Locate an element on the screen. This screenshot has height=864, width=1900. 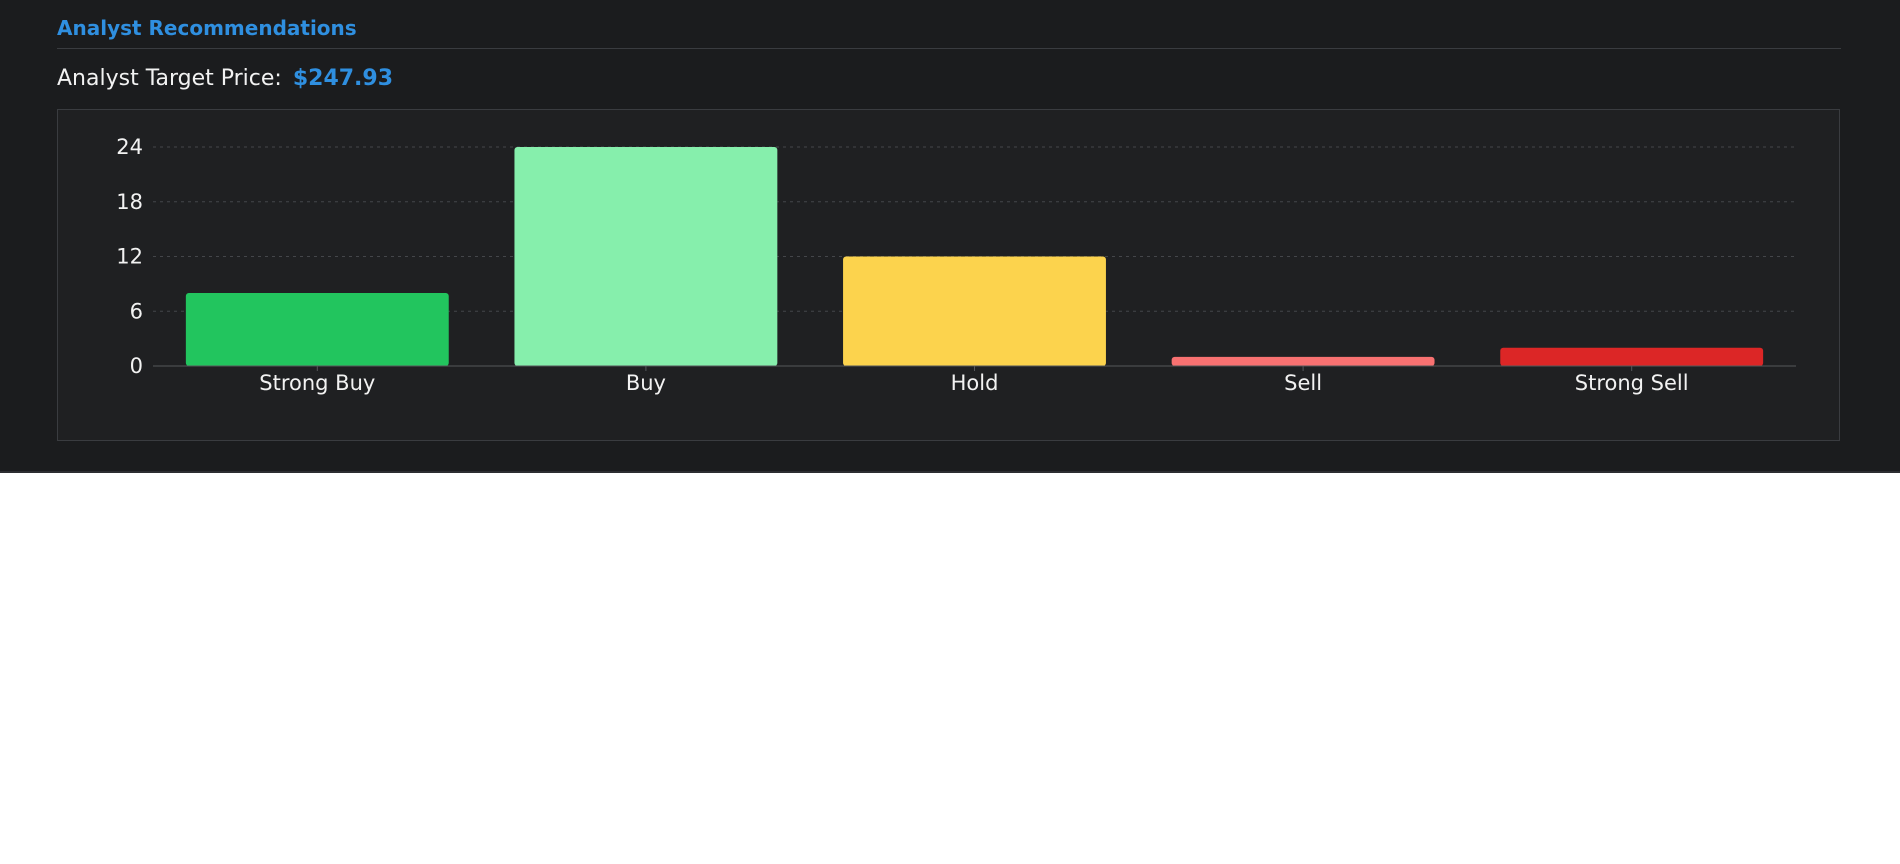
y-tick-label: 24 is located at coordinates (129, 147).